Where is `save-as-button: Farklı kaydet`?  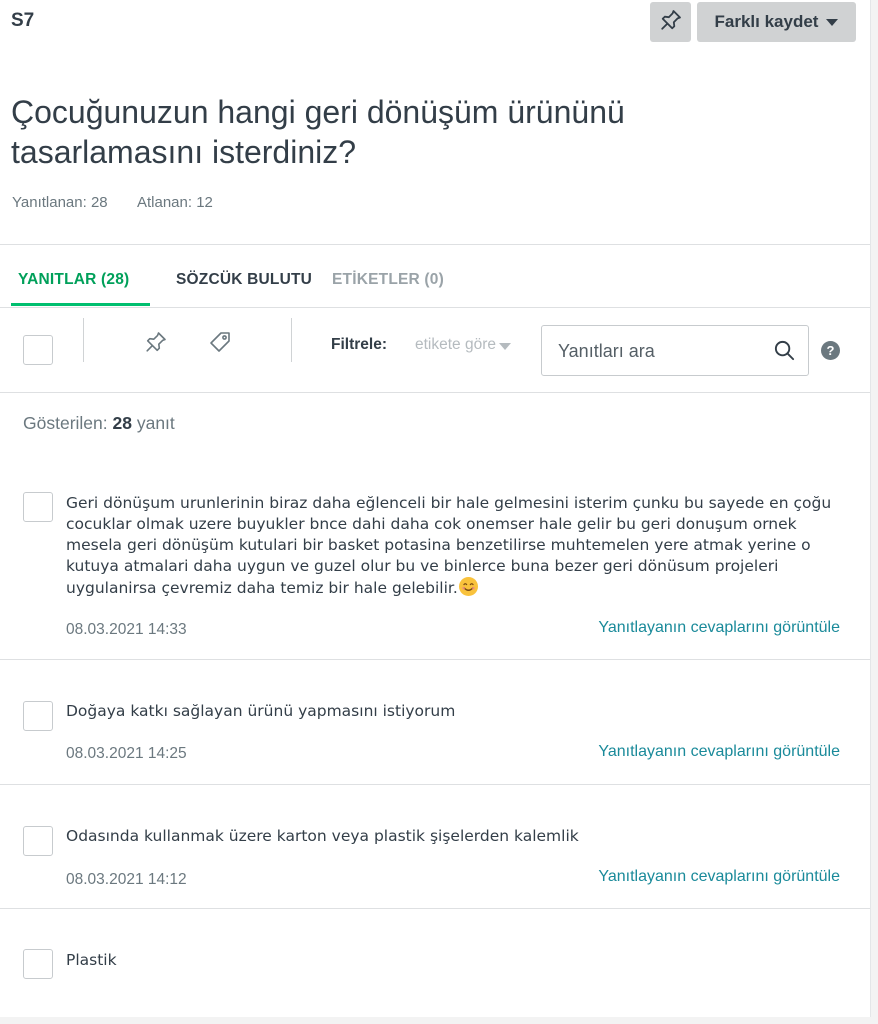
save-as-button: Farklı kaydet is located at coordinates (776, 22).